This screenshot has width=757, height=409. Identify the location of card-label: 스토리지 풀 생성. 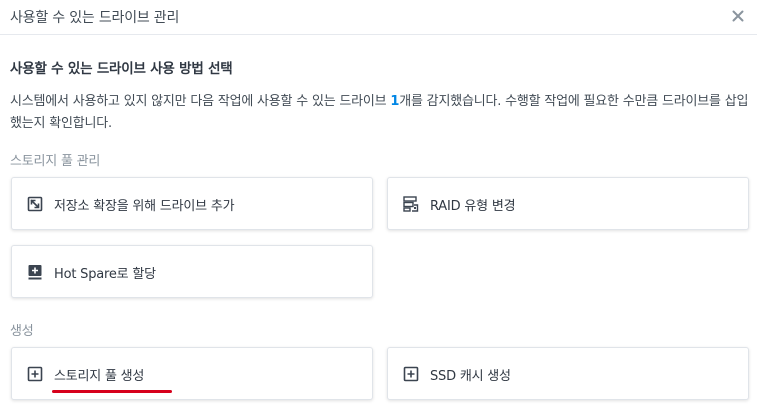
(99, 376).